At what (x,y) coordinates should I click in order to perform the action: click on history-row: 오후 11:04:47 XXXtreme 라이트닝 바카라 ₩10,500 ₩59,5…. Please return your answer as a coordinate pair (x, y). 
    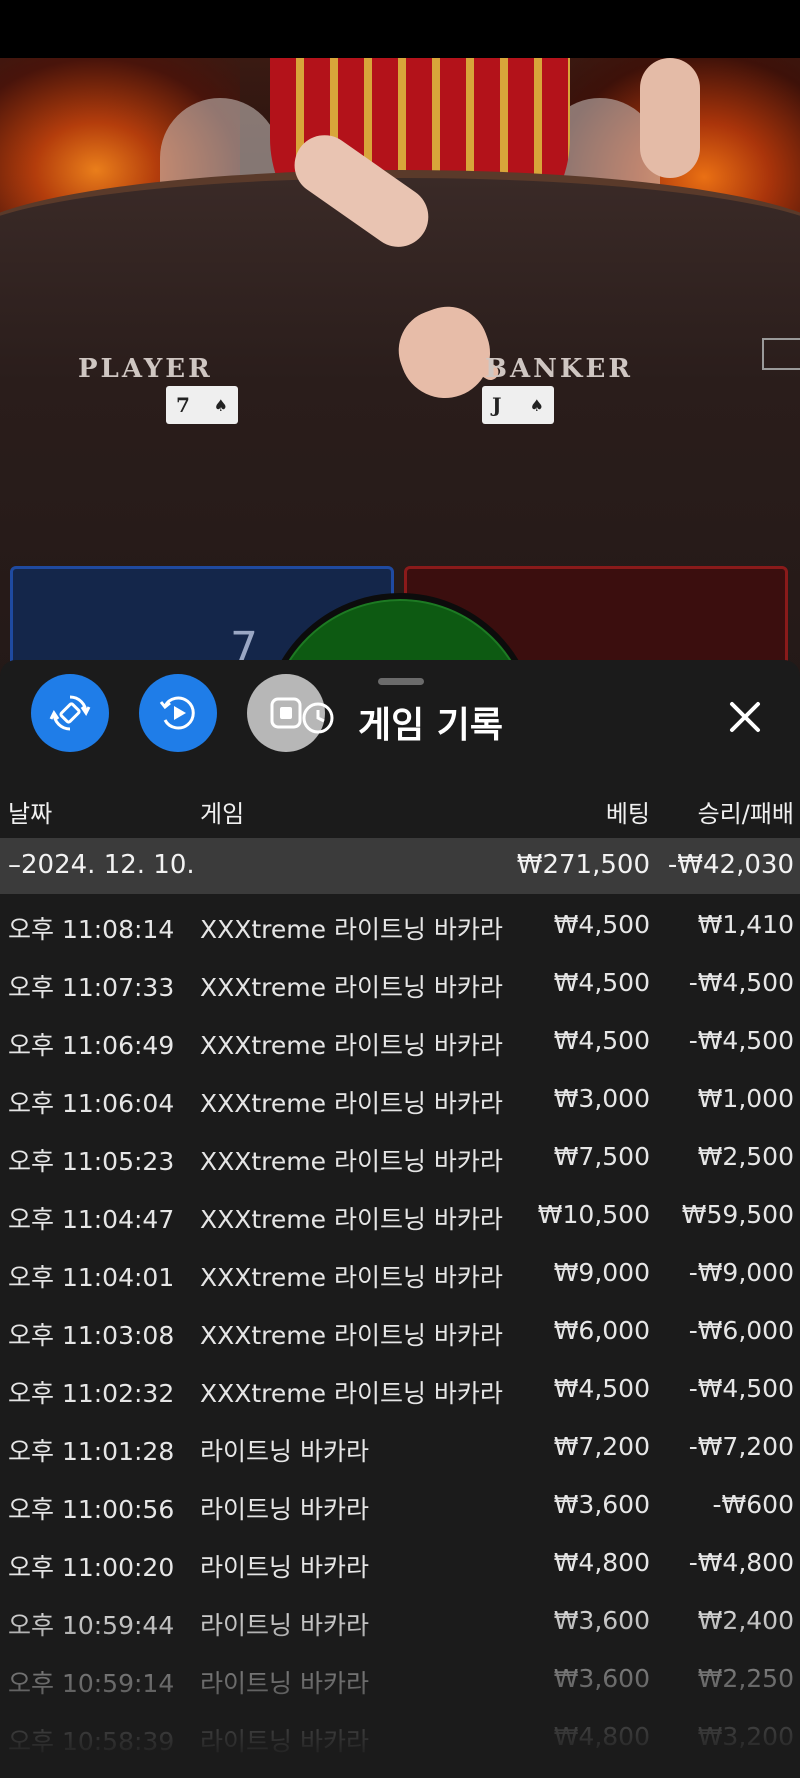
    Looking at the image, I should click on (400, 1217).